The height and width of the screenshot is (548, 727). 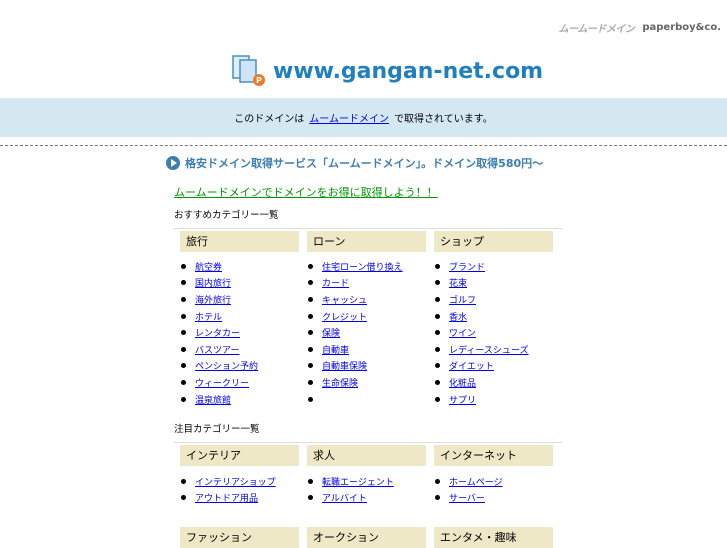 I want to click on list-item: バスツアー, so click(x=219, y=349).